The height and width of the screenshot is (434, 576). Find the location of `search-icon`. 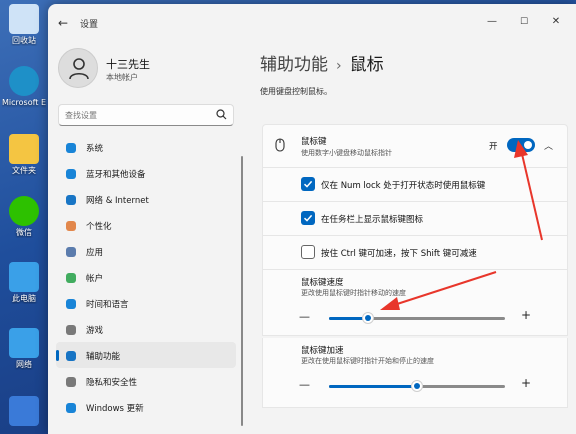

search-icon is located at coordinates (221, 114).